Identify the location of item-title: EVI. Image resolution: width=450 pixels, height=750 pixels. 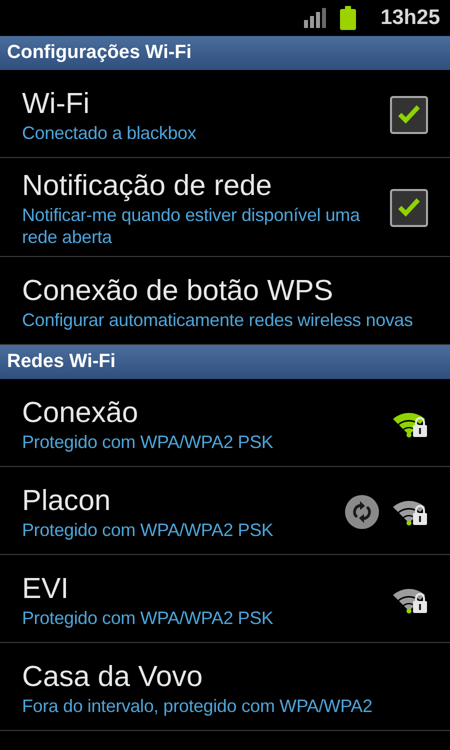
(46, 589).